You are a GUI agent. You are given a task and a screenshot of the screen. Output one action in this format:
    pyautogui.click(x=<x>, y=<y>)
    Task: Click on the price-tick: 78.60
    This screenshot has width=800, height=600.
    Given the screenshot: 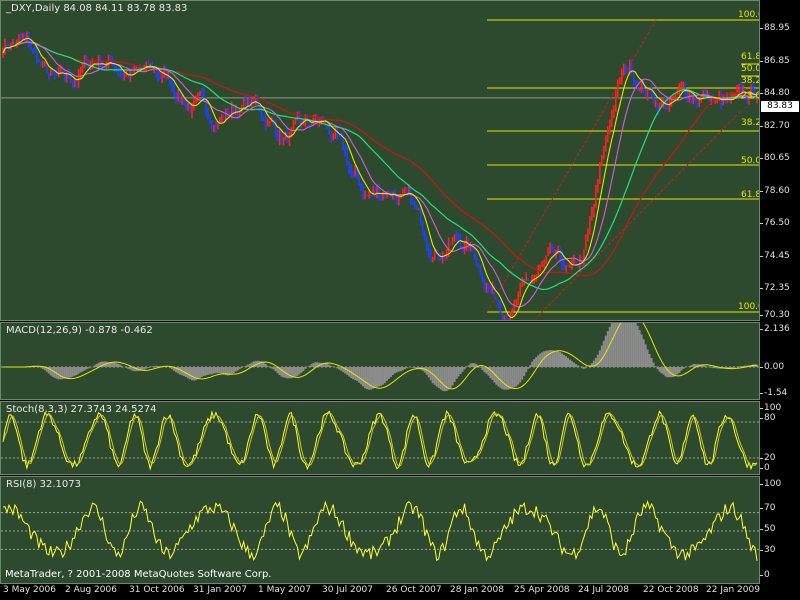 What is the action you would take?
    pyautogui.click(x=775, y=191)
    